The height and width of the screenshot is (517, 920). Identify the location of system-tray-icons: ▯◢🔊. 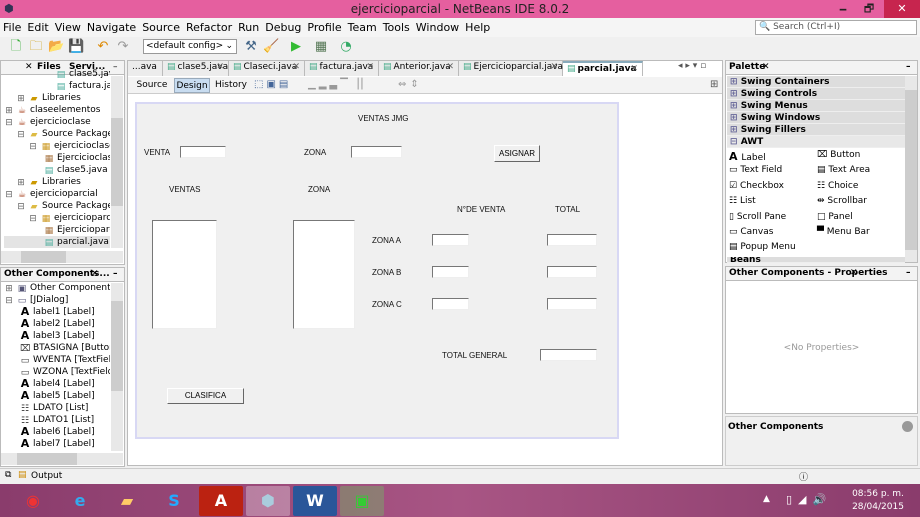
(809, 499).